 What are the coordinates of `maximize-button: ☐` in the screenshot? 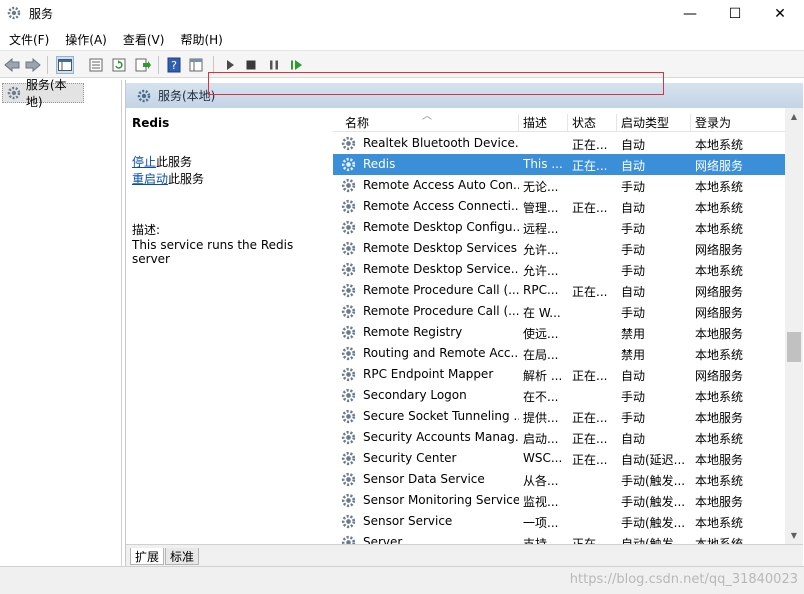 It's located at (735, 14).